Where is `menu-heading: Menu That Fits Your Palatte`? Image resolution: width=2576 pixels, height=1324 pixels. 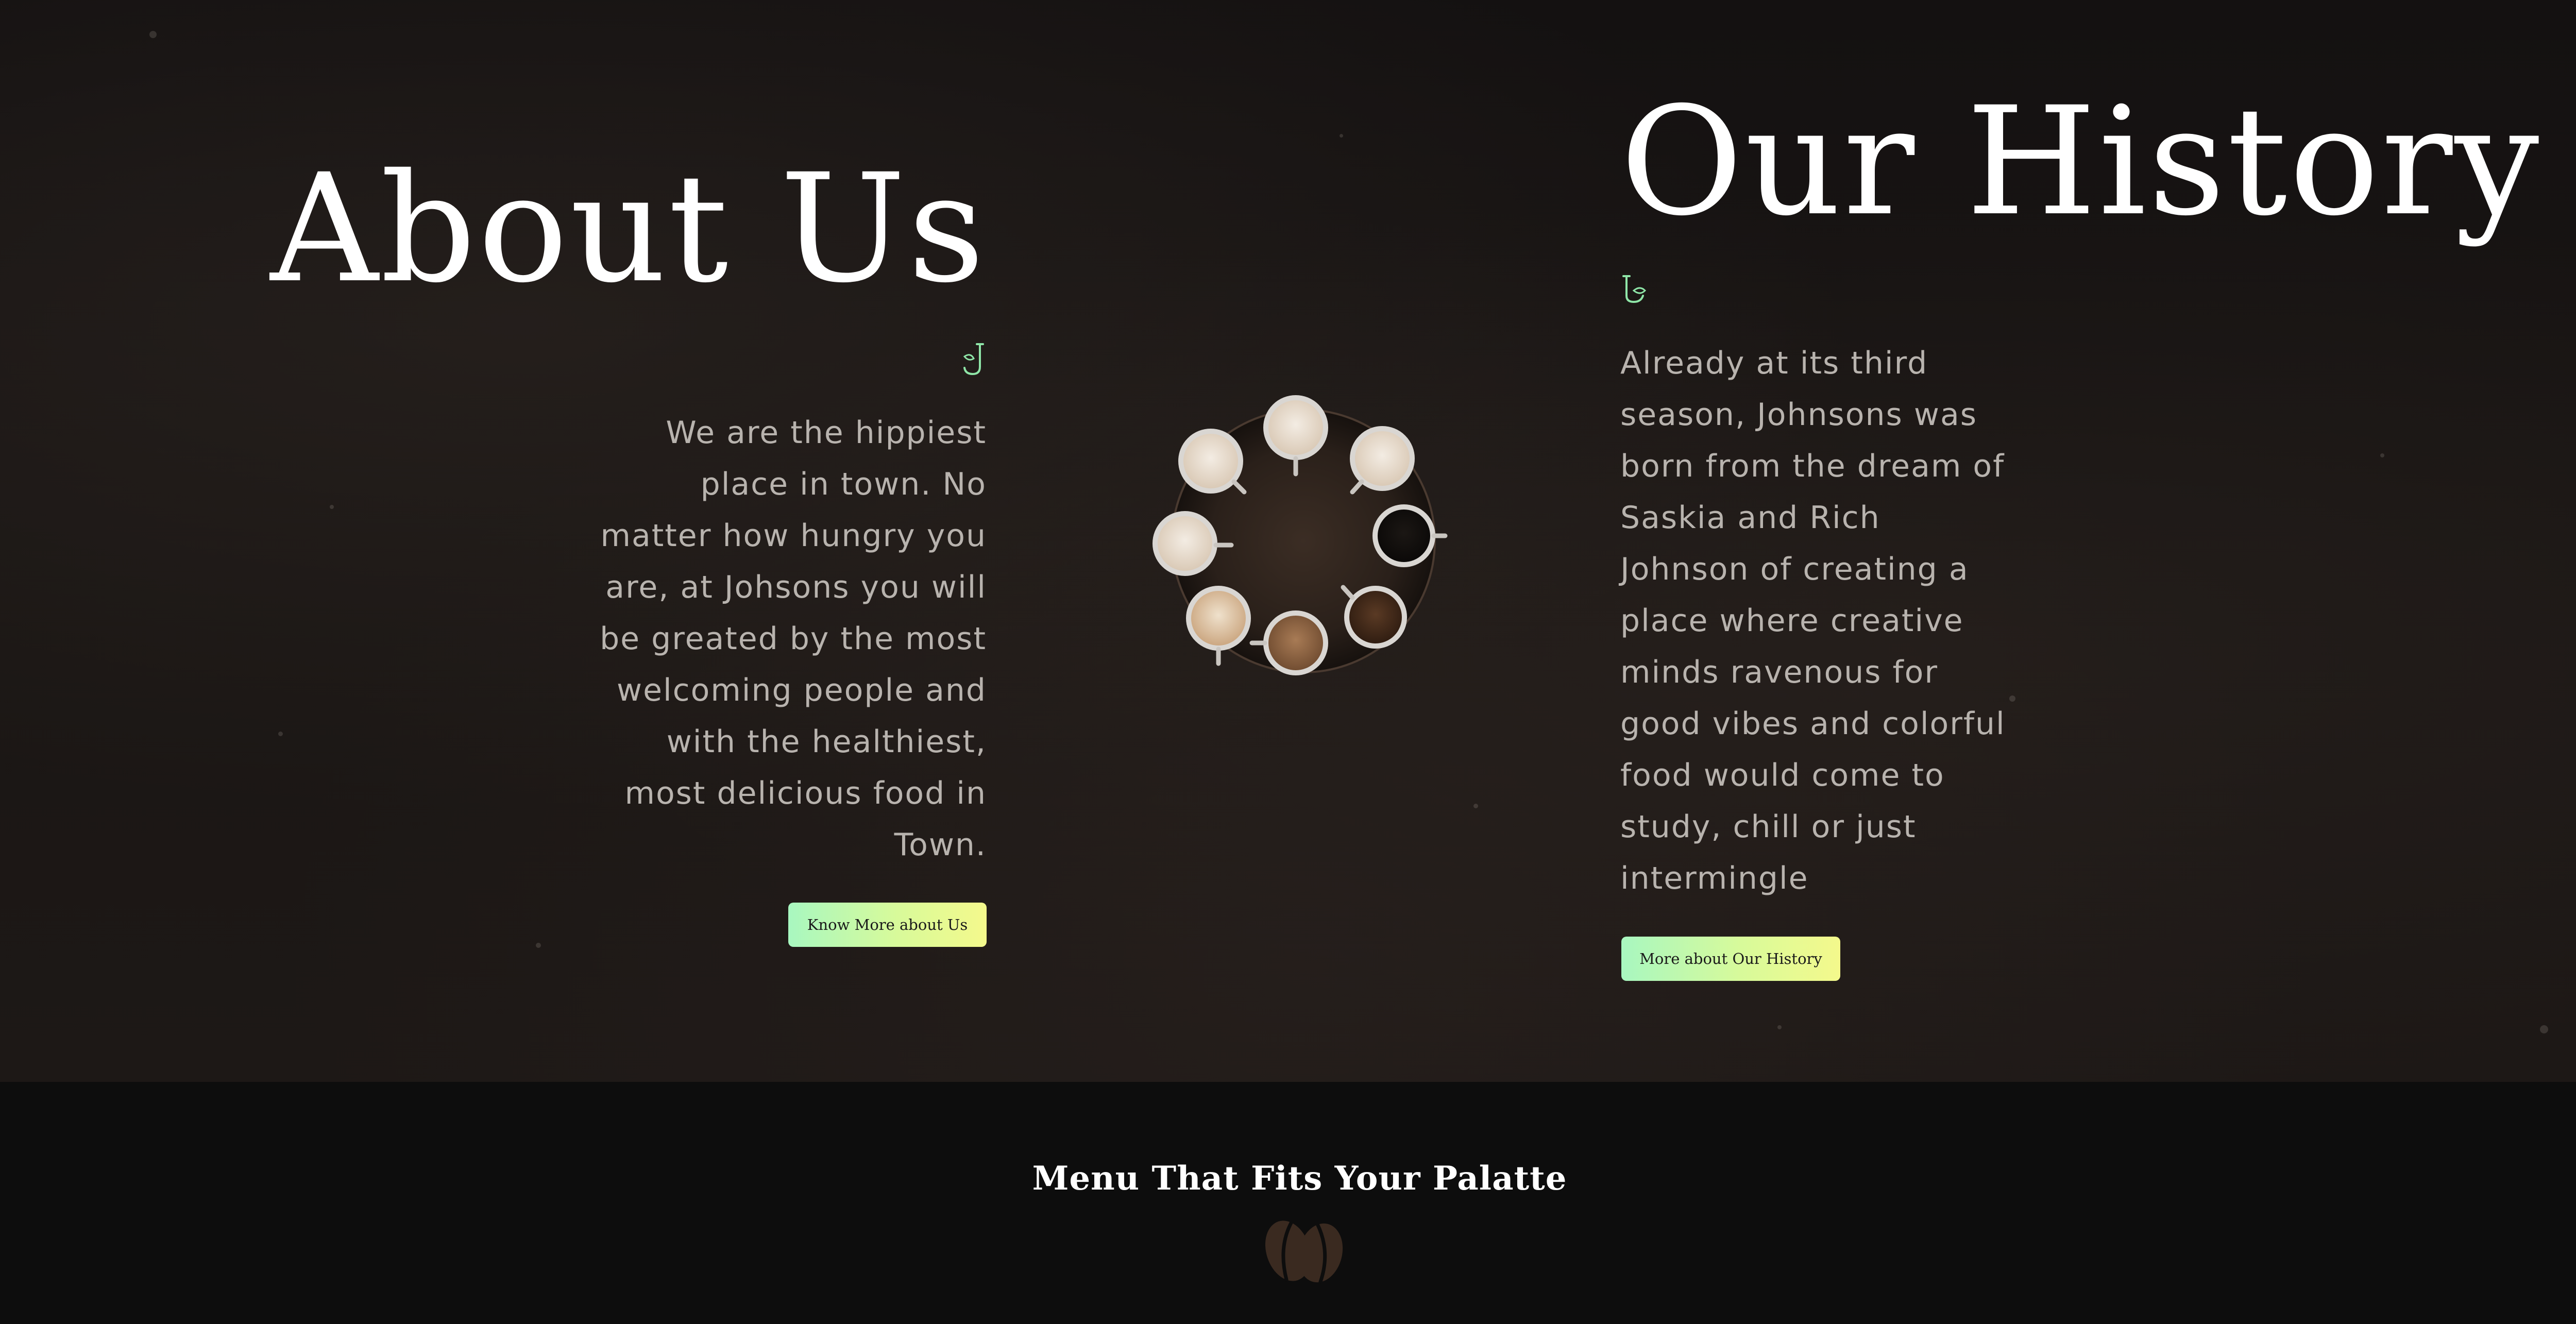 menu-heading: Menu That Fits Your Palatte is located at coordinates (1299, 1178).